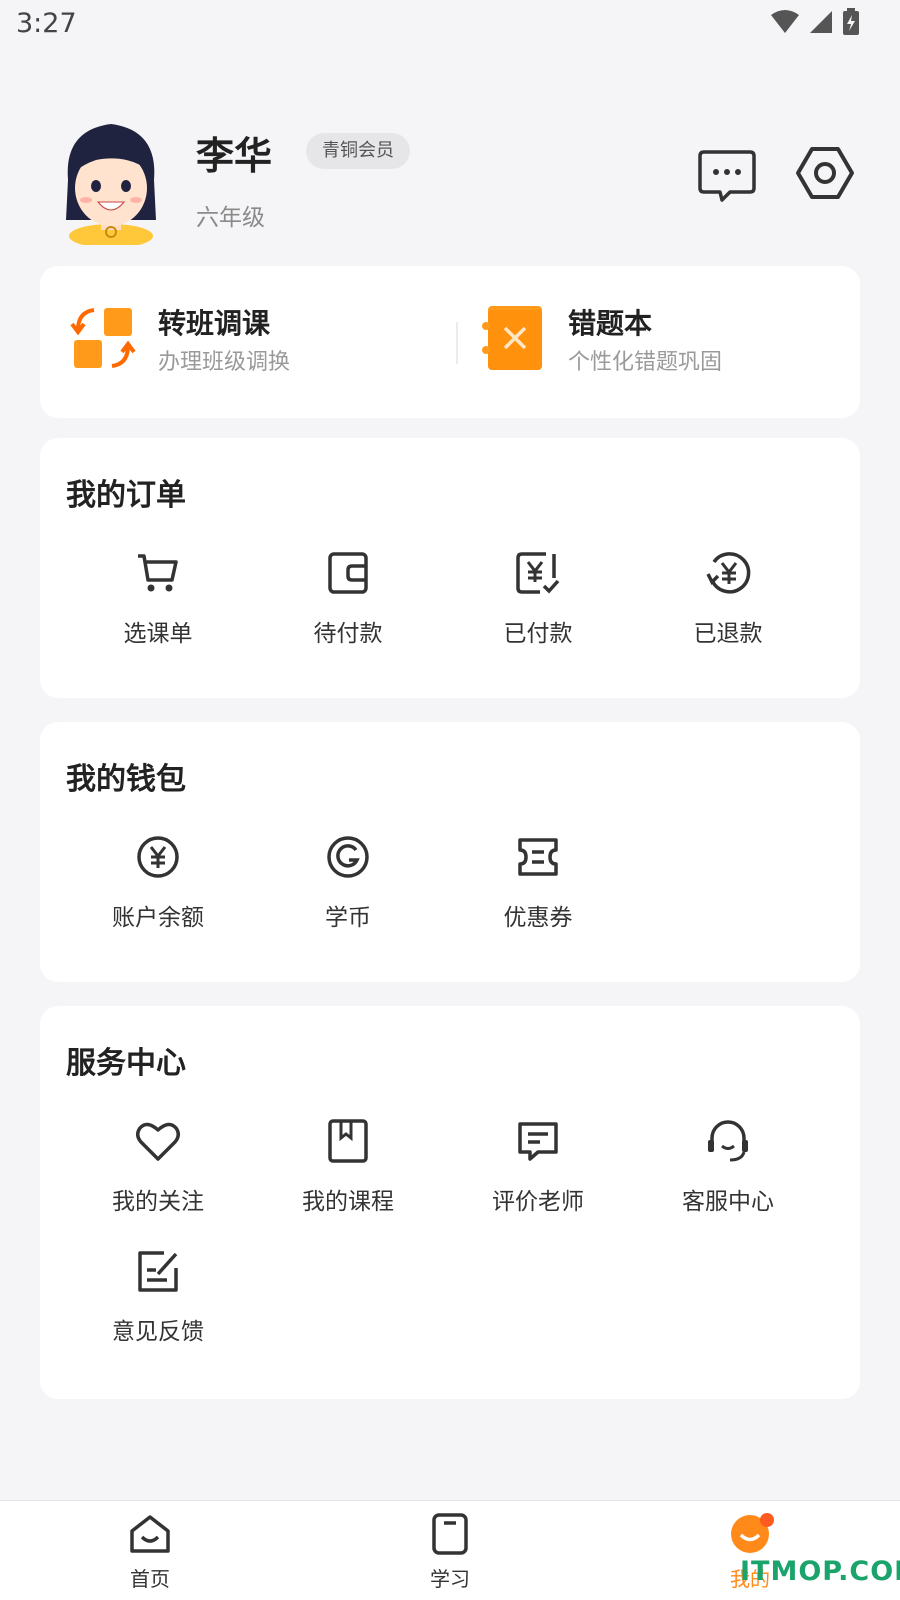 The width and height of the screenshot is (900, 1600). Describe the element at coordinates (450, 25) in the screenshot. I see `status-bar: 3:27` at that location.